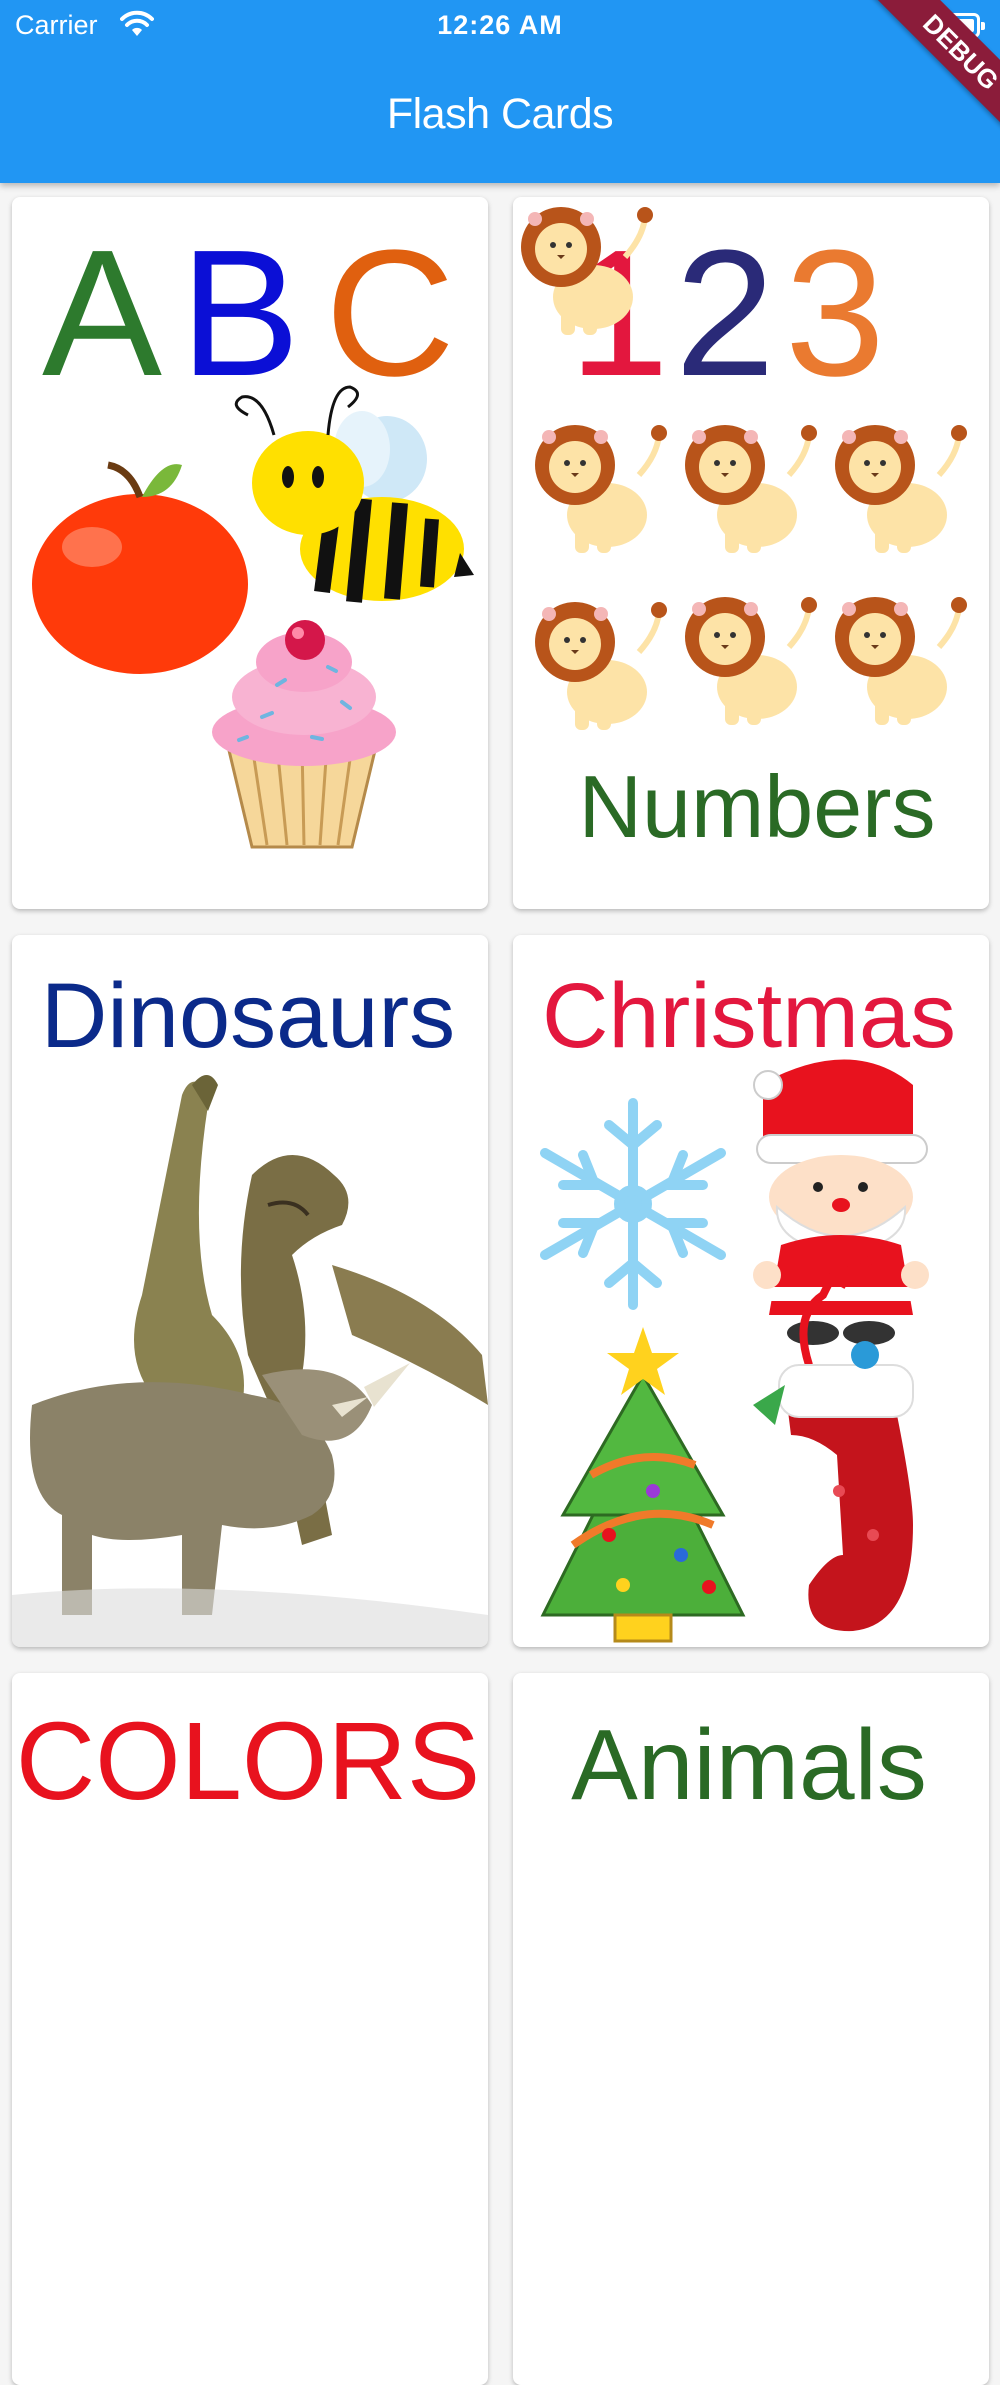 The height and width of the screenshot is (2385, 1000). I want to click on bee-icon, so click(354, 494).